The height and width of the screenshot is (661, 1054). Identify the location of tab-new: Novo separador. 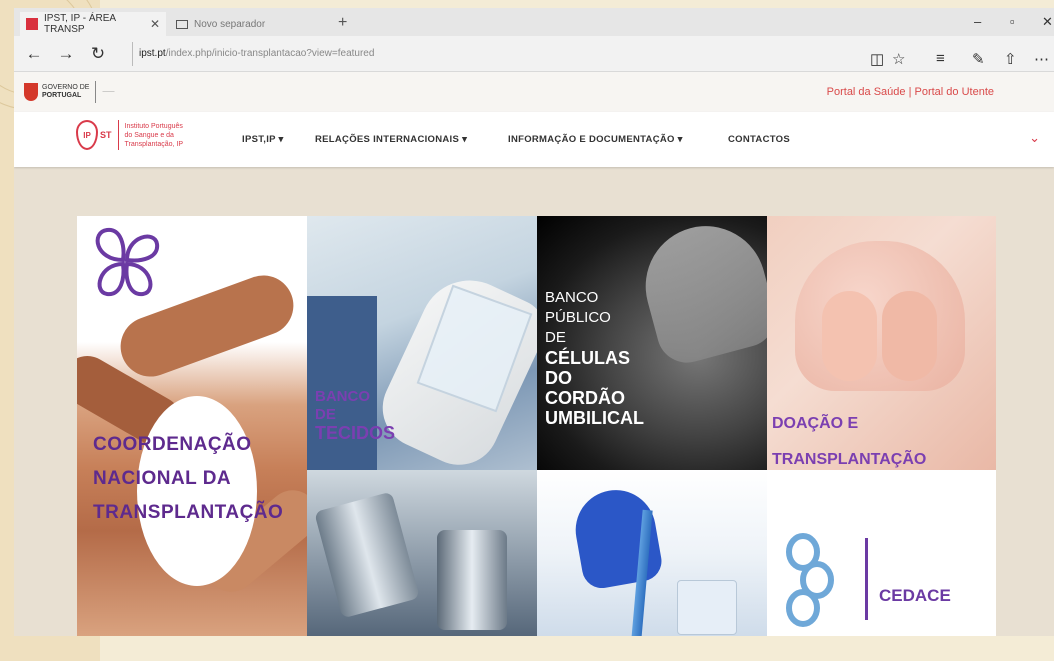
(253, 24).